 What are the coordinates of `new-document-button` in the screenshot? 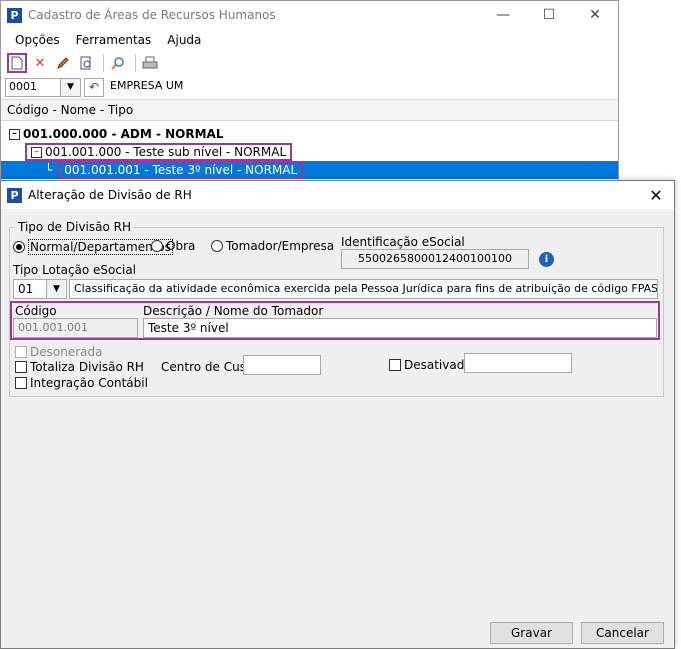 It's located at (17, 63).